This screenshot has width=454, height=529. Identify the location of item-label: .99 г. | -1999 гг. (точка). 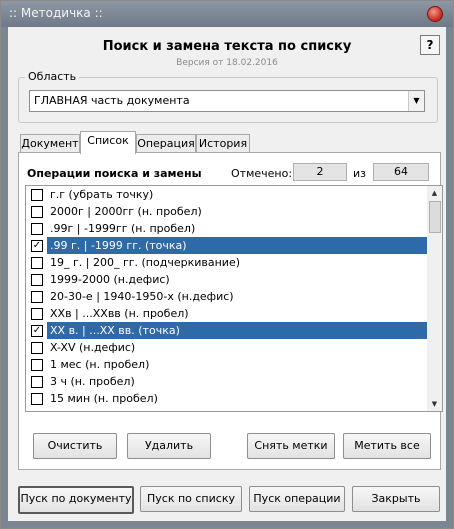
(237, 245).